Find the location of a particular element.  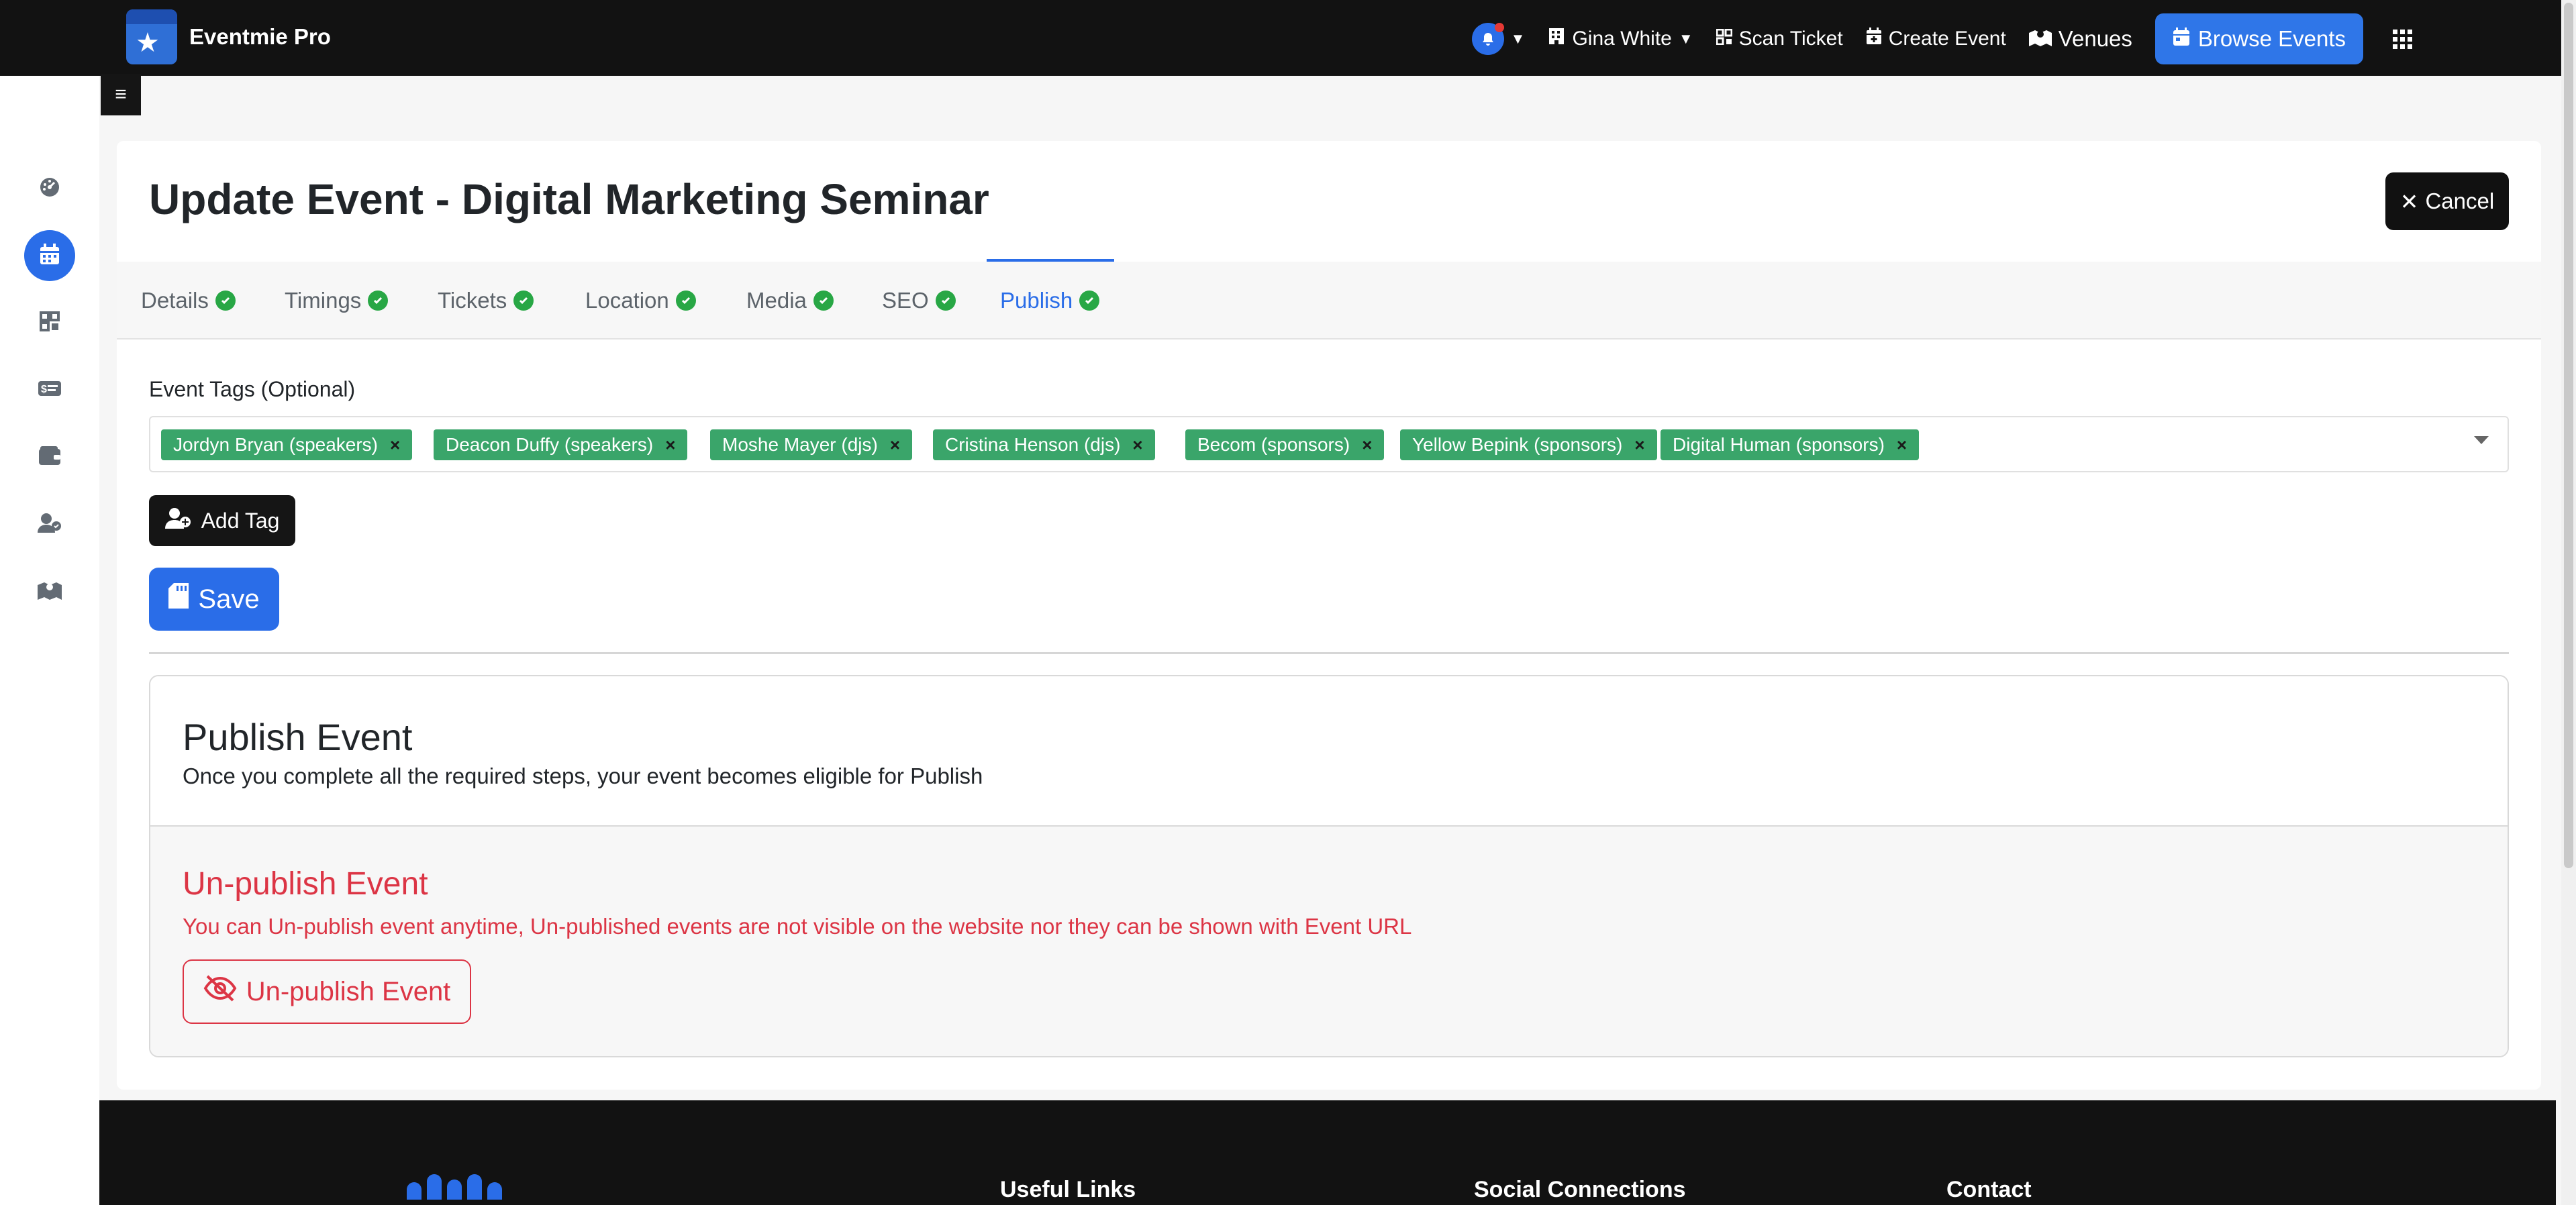

sd-card-icon is located at coordinates (178, 599).